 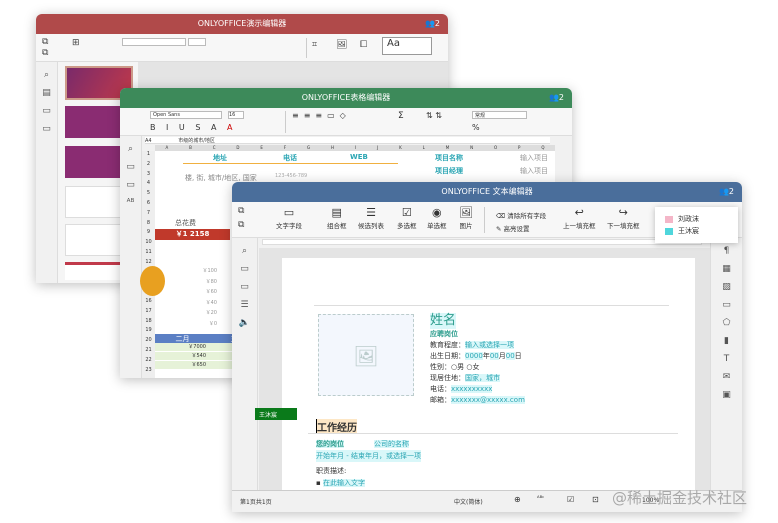 I want to click on table-cell: ￥540, so click(x=182, y=356).